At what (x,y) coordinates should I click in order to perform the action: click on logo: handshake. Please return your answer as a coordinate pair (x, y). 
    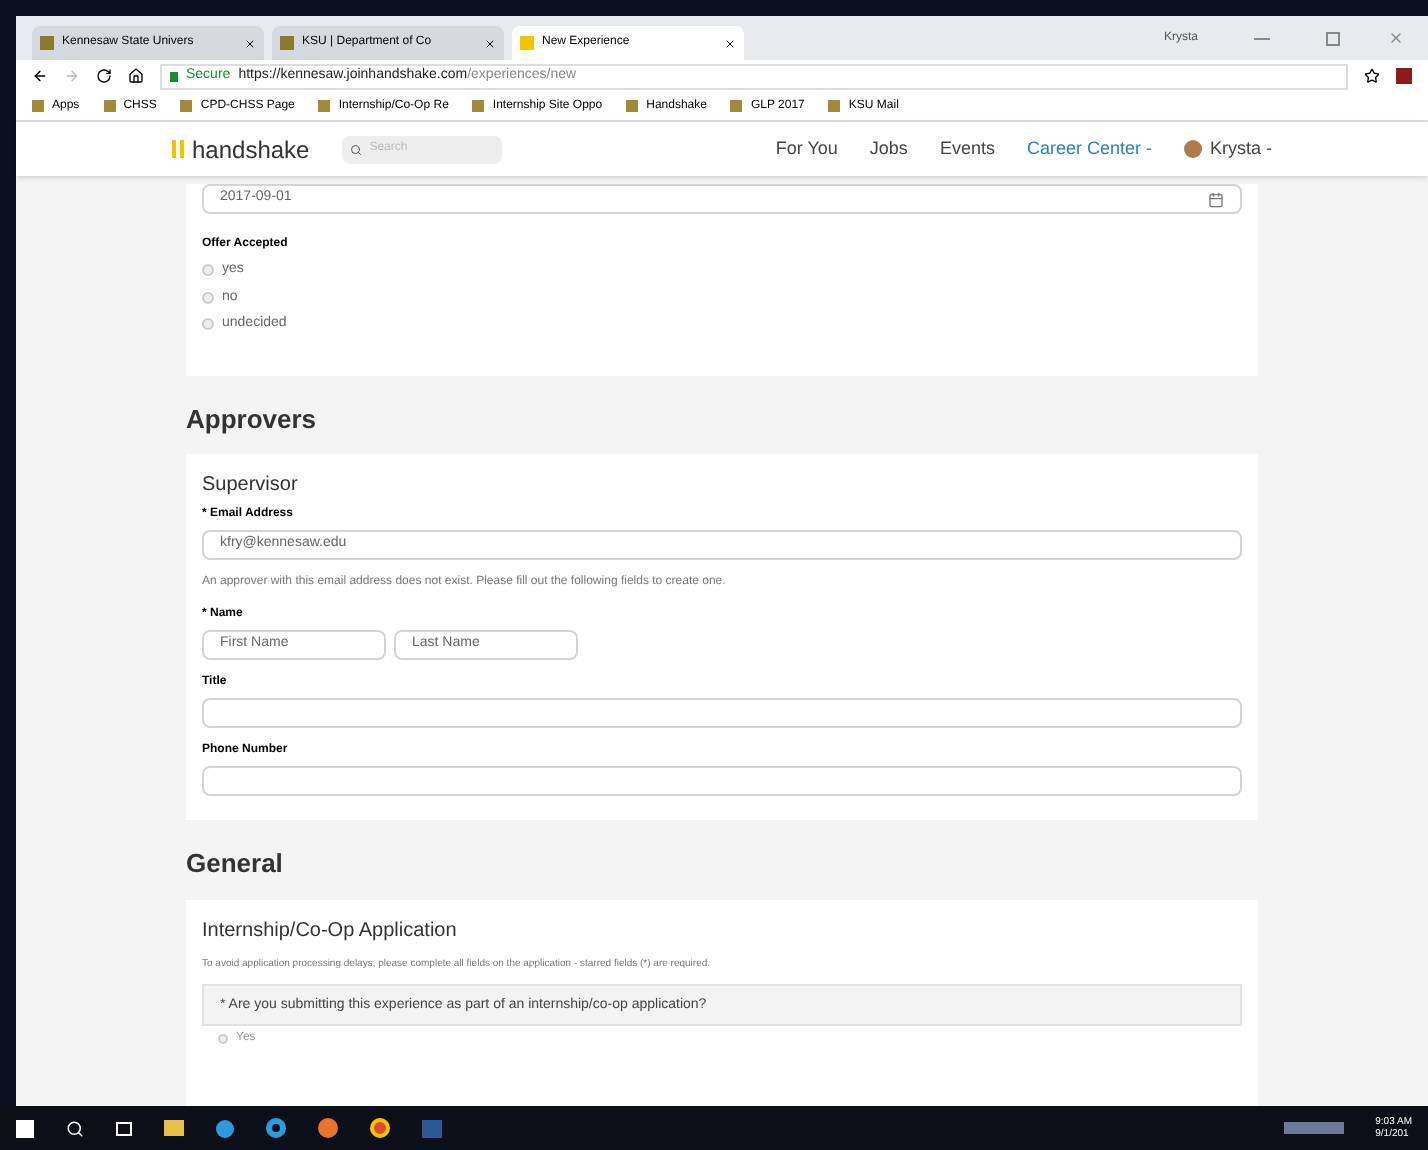
    Looking at the image, I should click on (251, 149).